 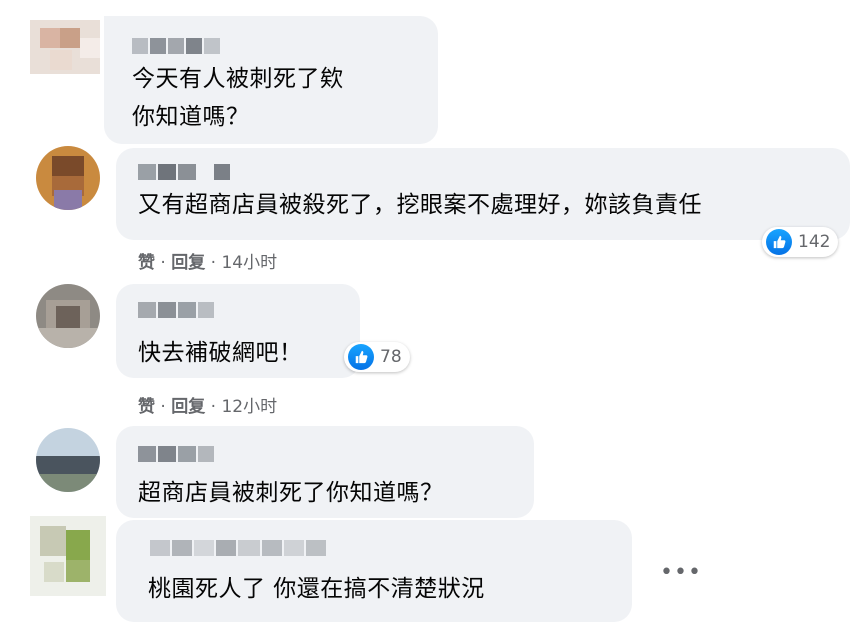 I want to click on comment-text-line: 超商店員被刺死了你知道嗎？, so click(x=291, y=493).